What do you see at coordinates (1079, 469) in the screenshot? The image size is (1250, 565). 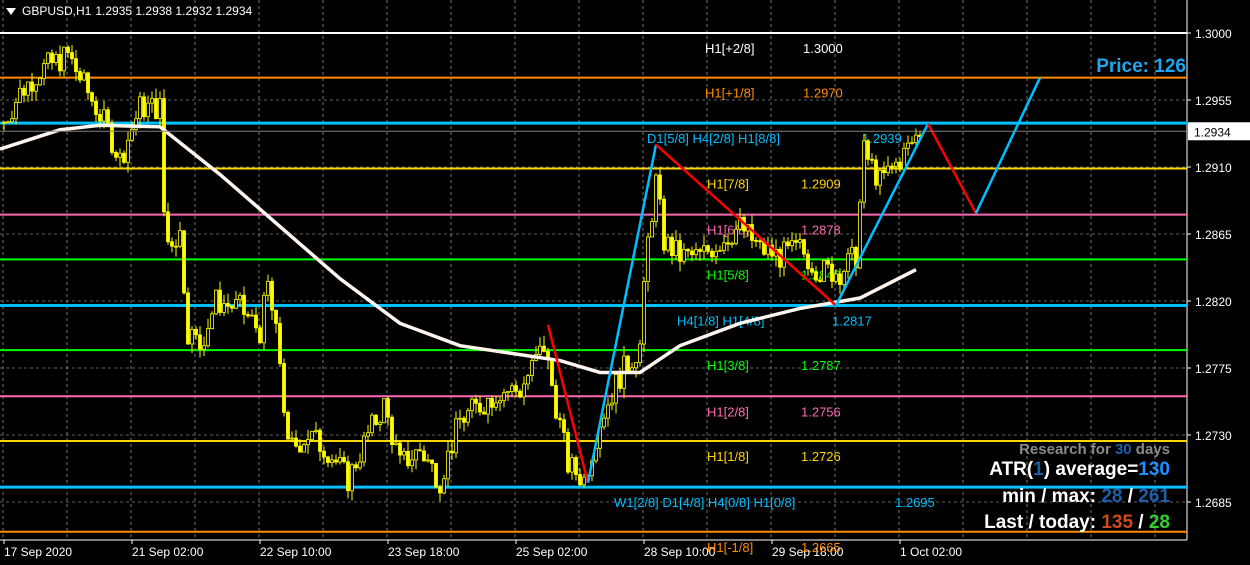 I see `atr-average: ATR(1) average=130` at bounding box center [1079, 469].